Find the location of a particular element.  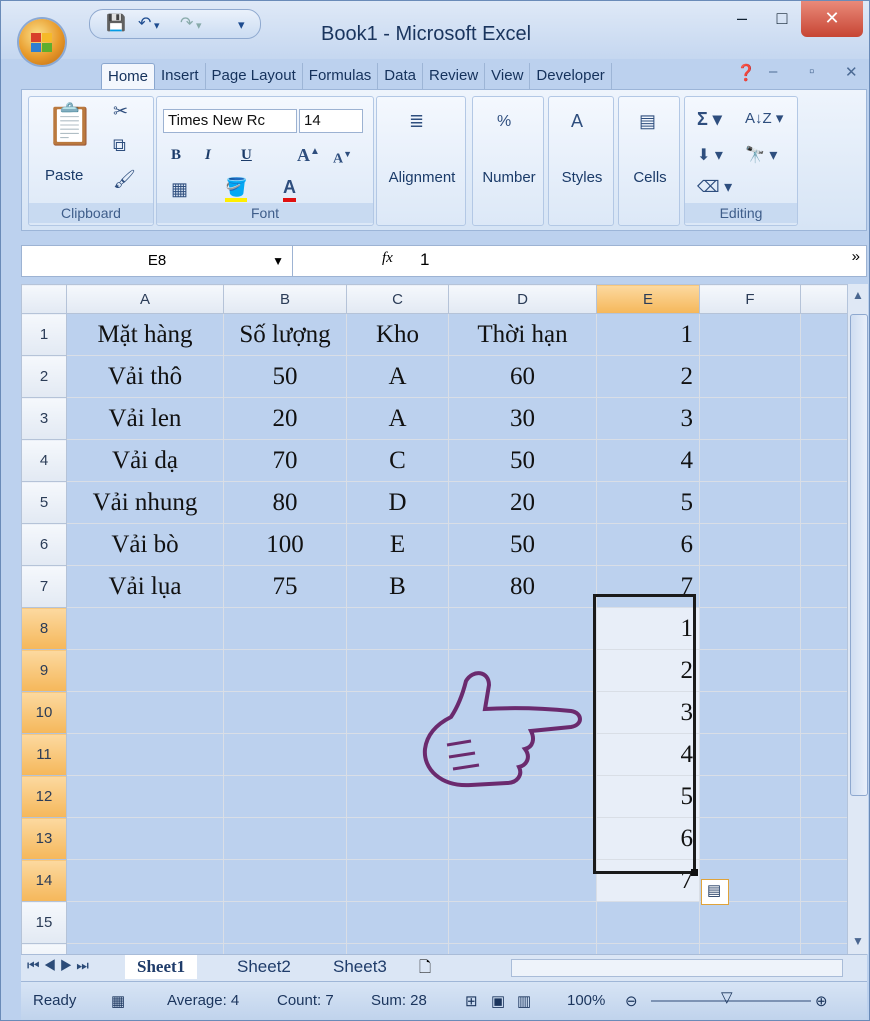

row-header: 15 is located at coordinates (44, 922).